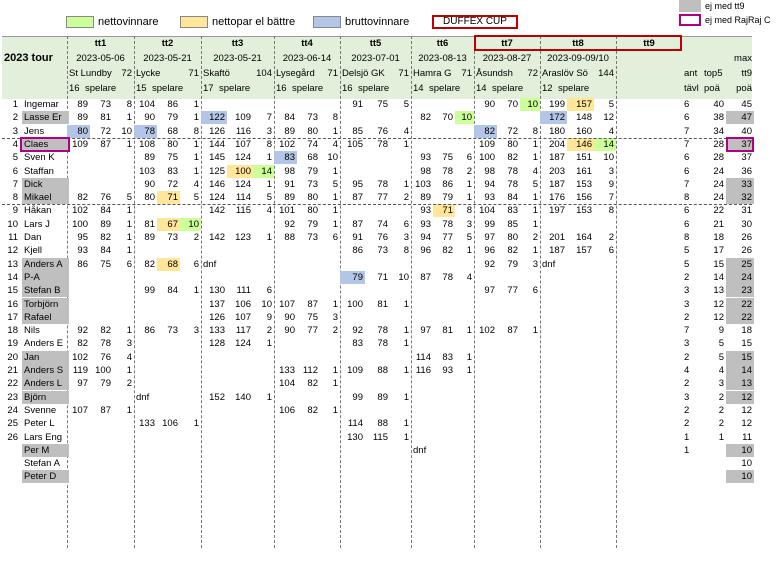 The height and width of the screenshot is (566, 781). I want to click on row-number, so click(11, 463).